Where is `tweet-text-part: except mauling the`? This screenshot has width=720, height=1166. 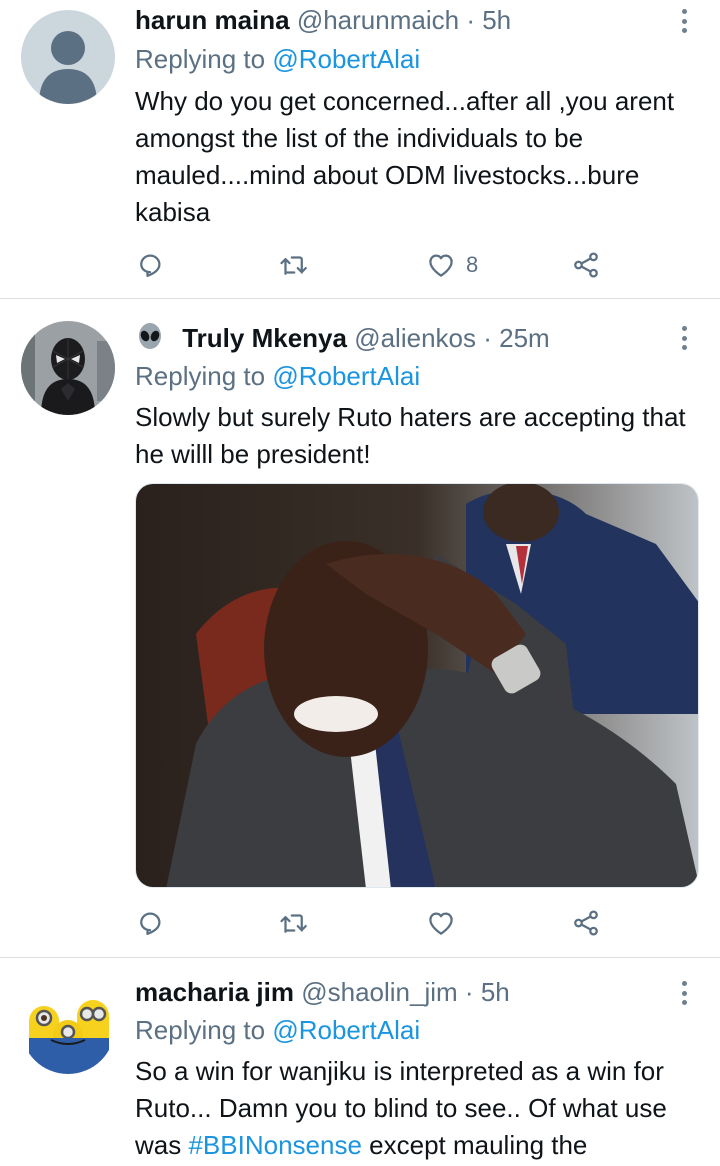
tweet-text-part: except mauling the is located at coordinates (474, 1145).